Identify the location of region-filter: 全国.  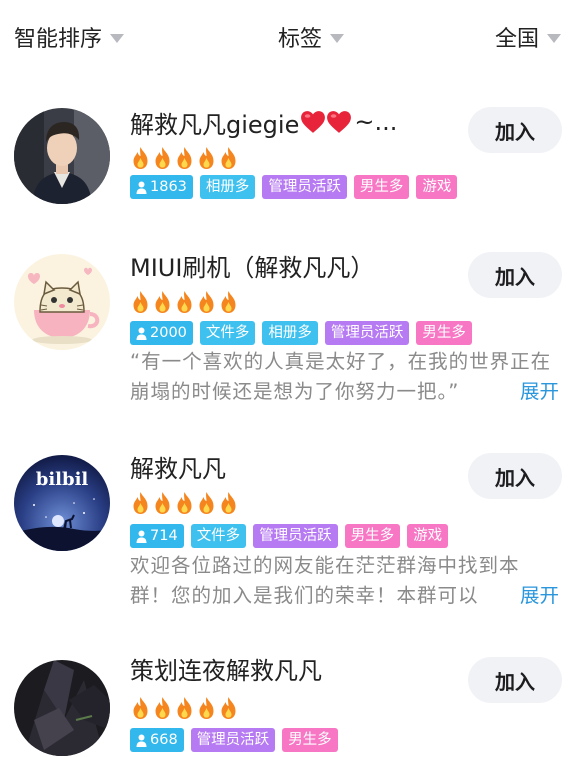
(528, 37).